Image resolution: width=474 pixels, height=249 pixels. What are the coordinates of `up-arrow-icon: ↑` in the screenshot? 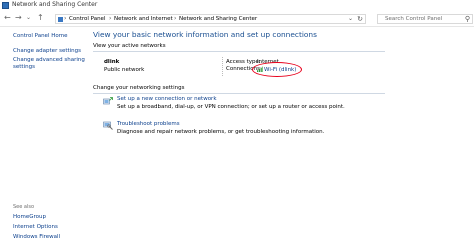 It's located at (40, 18).